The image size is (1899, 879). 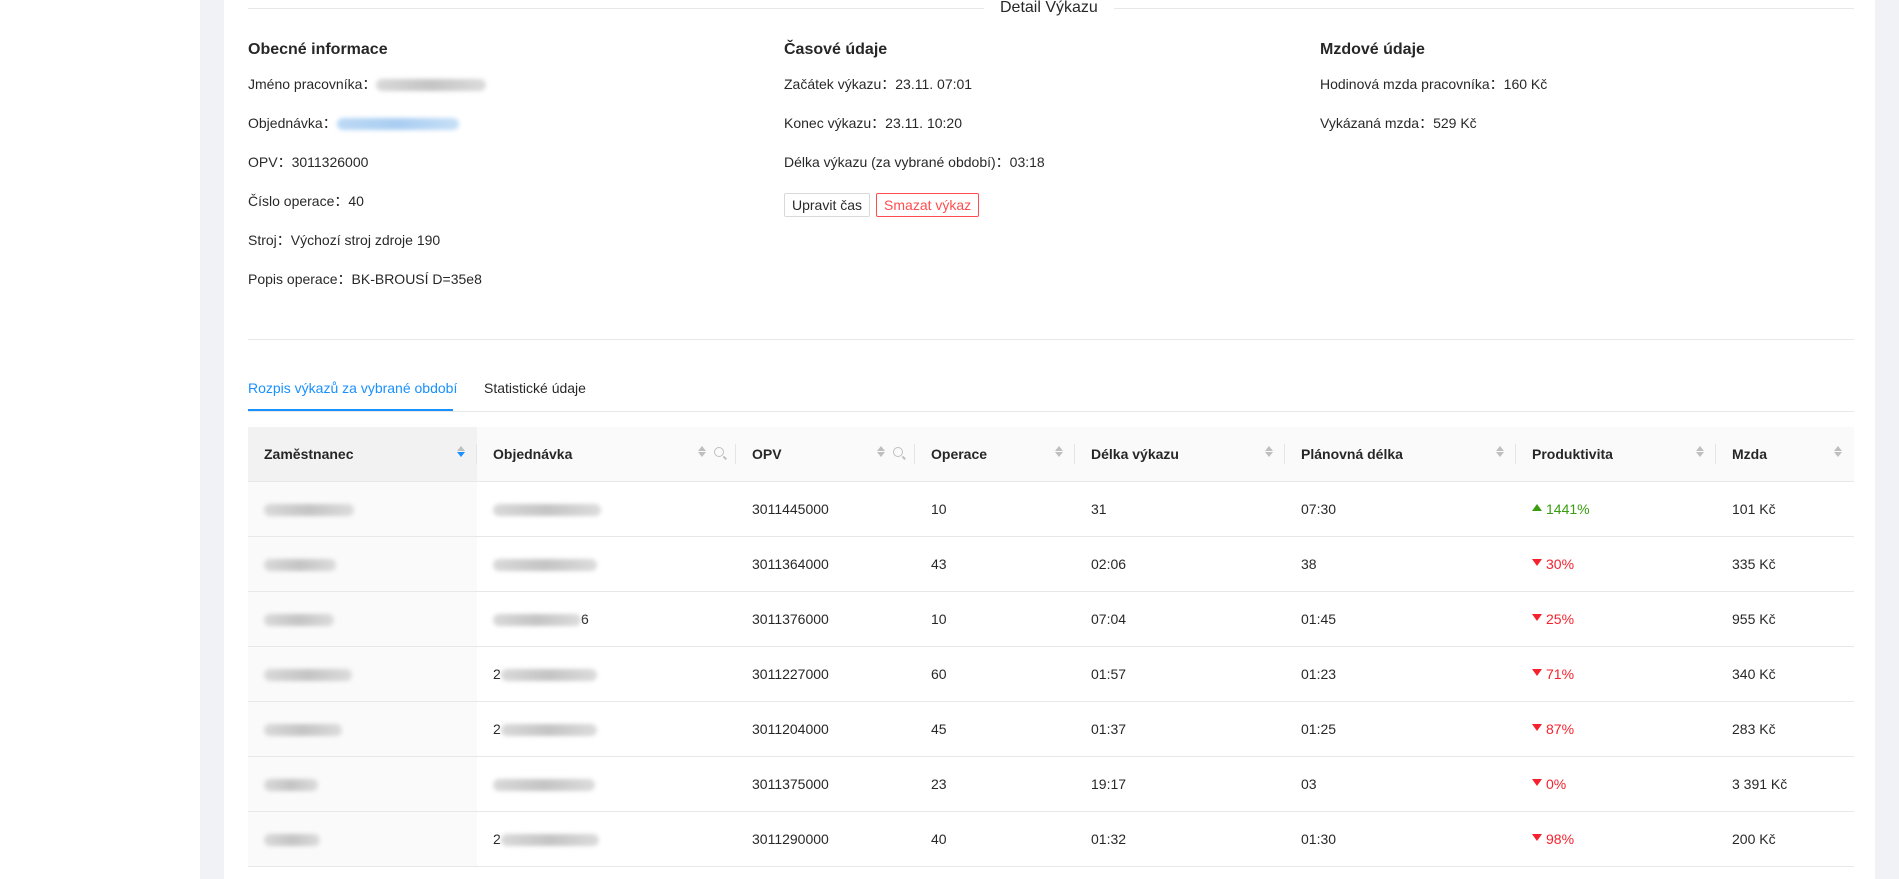 I want to click on report-start-field: Začátek výkazu：23.11. 07:01, so click(x=1052, y=93).